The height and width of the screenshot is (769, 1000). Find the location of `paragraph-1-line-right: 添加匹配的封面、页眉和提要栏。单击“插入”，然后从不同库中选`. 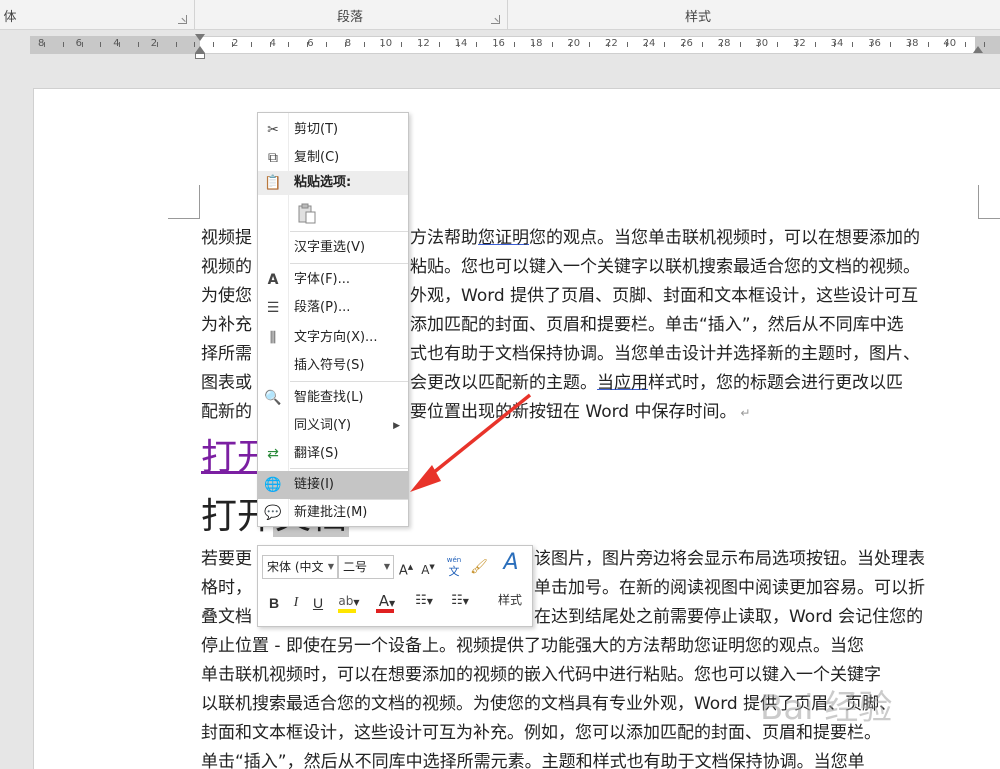

paragraph-1-line-right: 添加匹配的封面、页眉和提要栏。单击“插入”，然后从不同库中选 is located at coordinates (695, 325).